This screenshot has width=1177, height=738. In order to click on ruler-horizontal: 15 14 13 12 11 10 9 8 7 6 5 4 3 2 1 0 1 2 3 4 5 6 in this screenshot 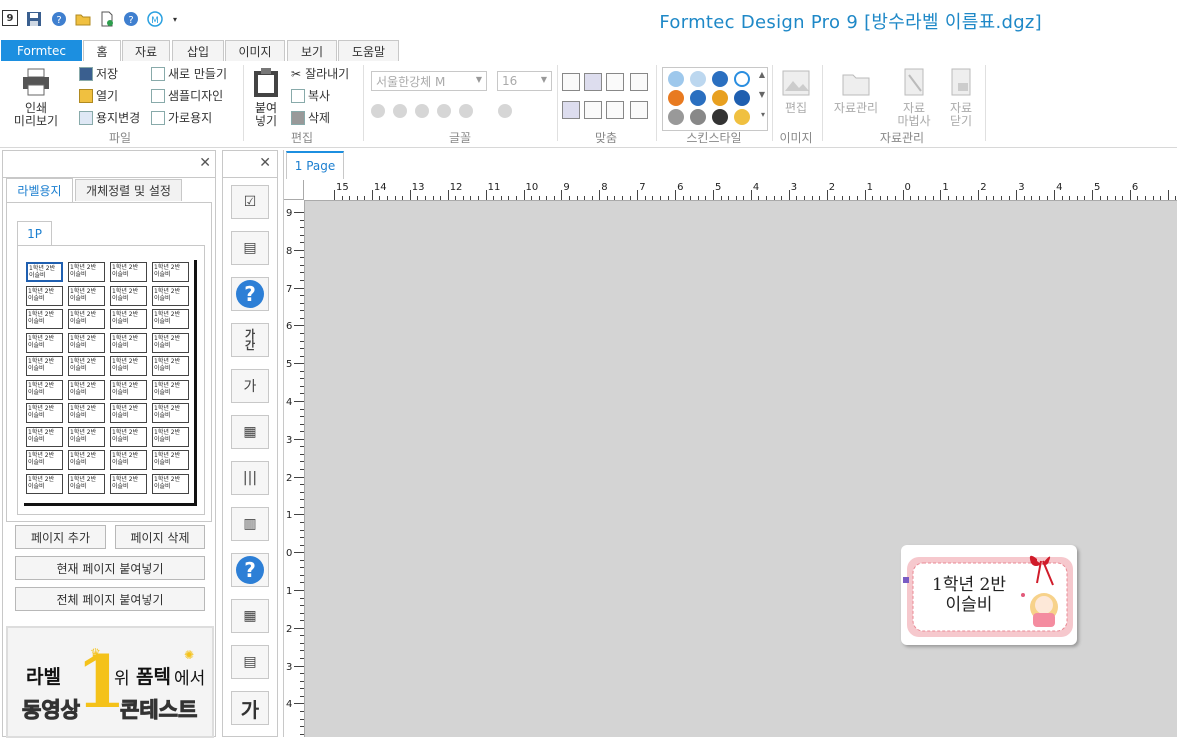, I will do `click(730, 190)`.